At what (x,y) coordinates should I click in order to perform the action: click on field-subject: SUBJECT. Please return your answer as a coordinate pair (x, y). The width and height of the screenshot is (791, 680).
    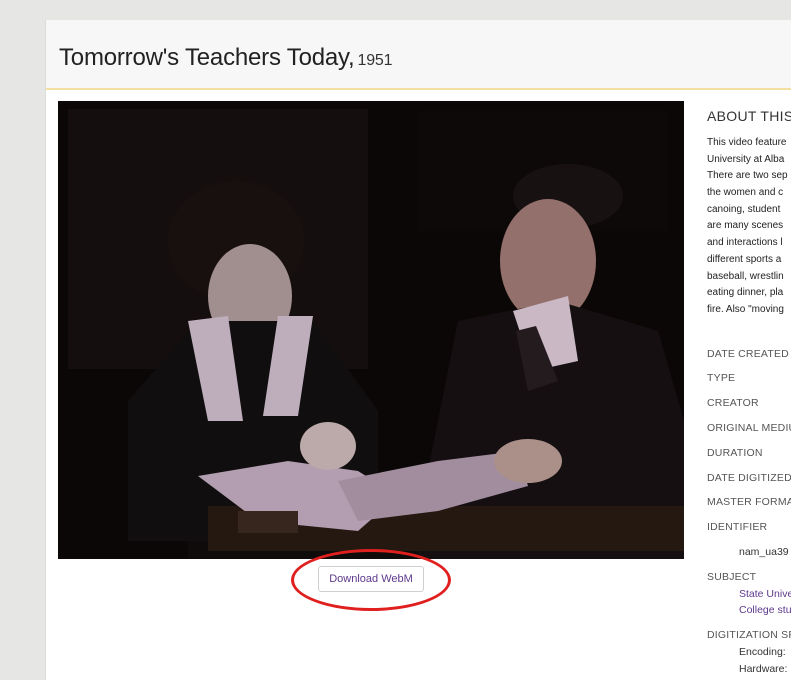
    Looking at the image, I should click on (732, 577).